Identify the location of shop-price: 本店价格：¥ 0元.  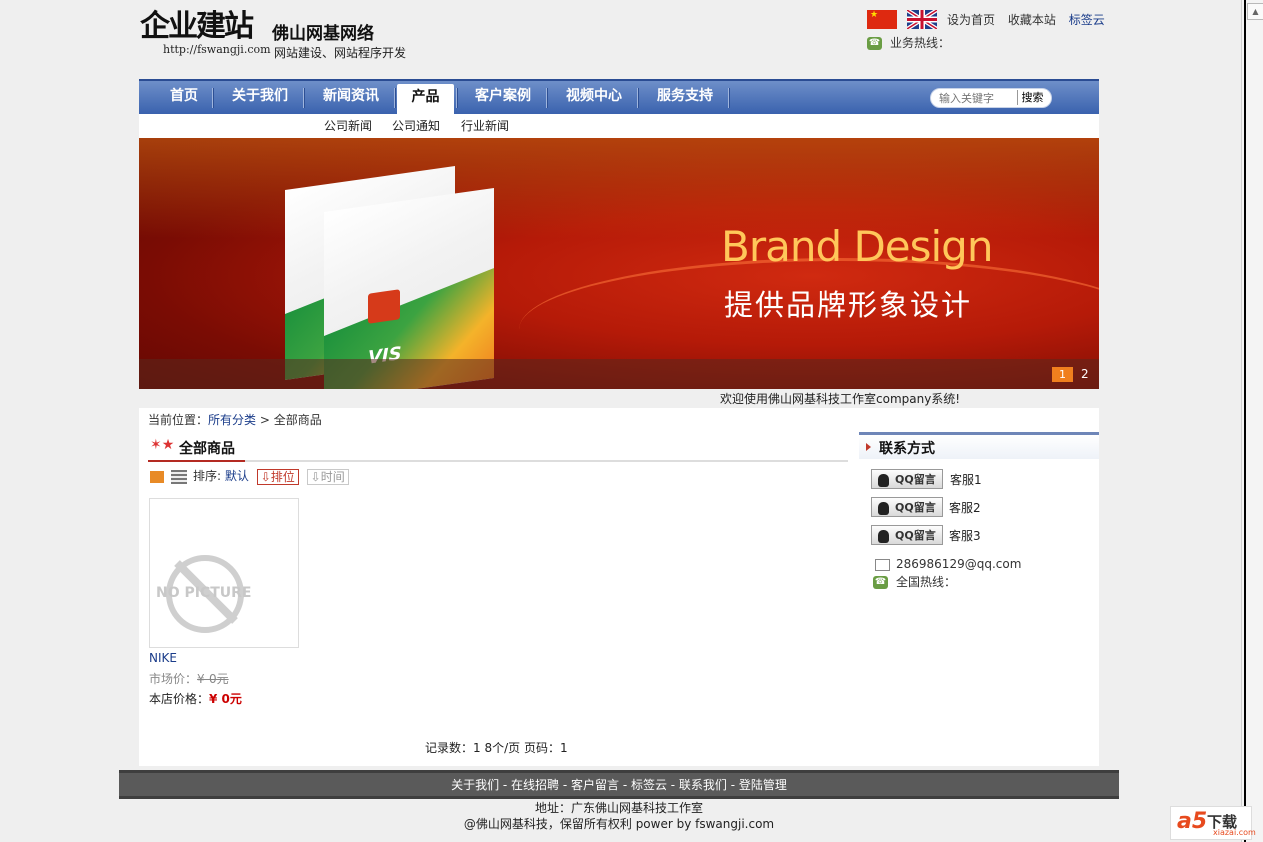
(195, 698).